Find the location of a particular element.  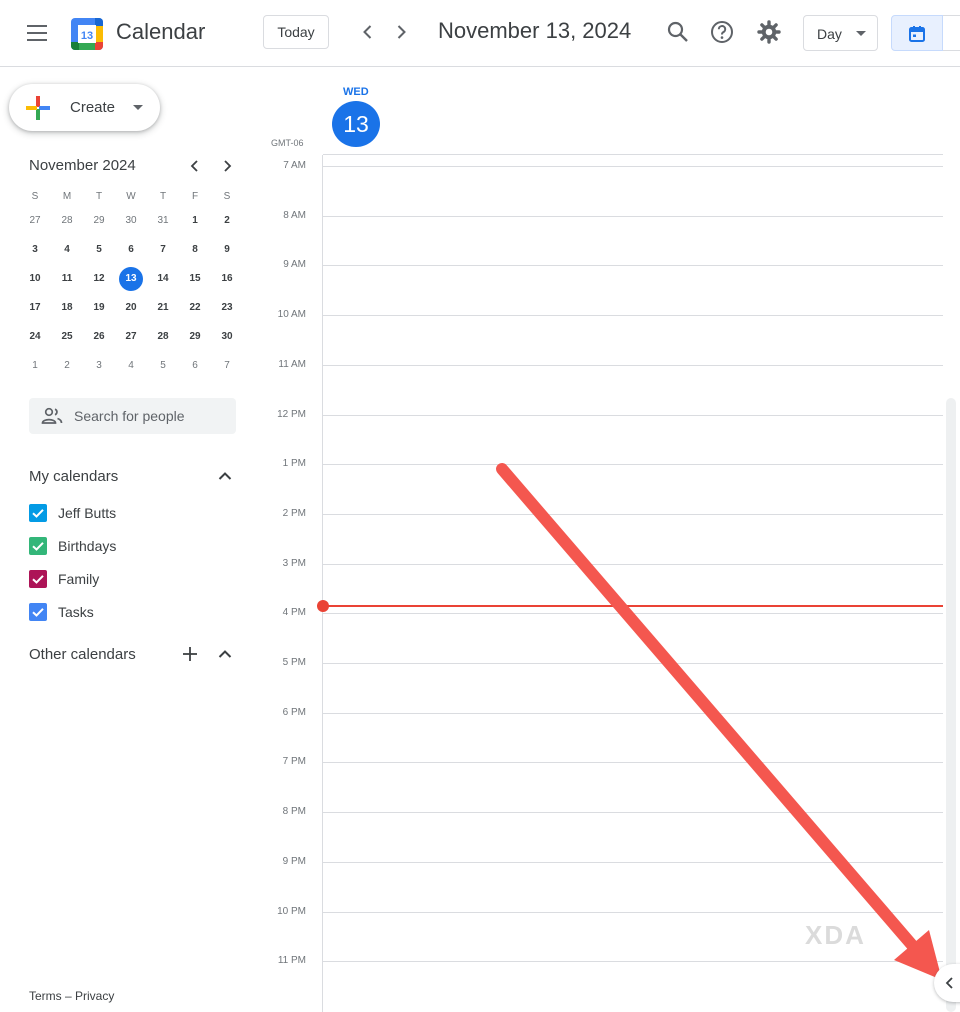

calendar-item: Family is located at coordinates (129, 579).